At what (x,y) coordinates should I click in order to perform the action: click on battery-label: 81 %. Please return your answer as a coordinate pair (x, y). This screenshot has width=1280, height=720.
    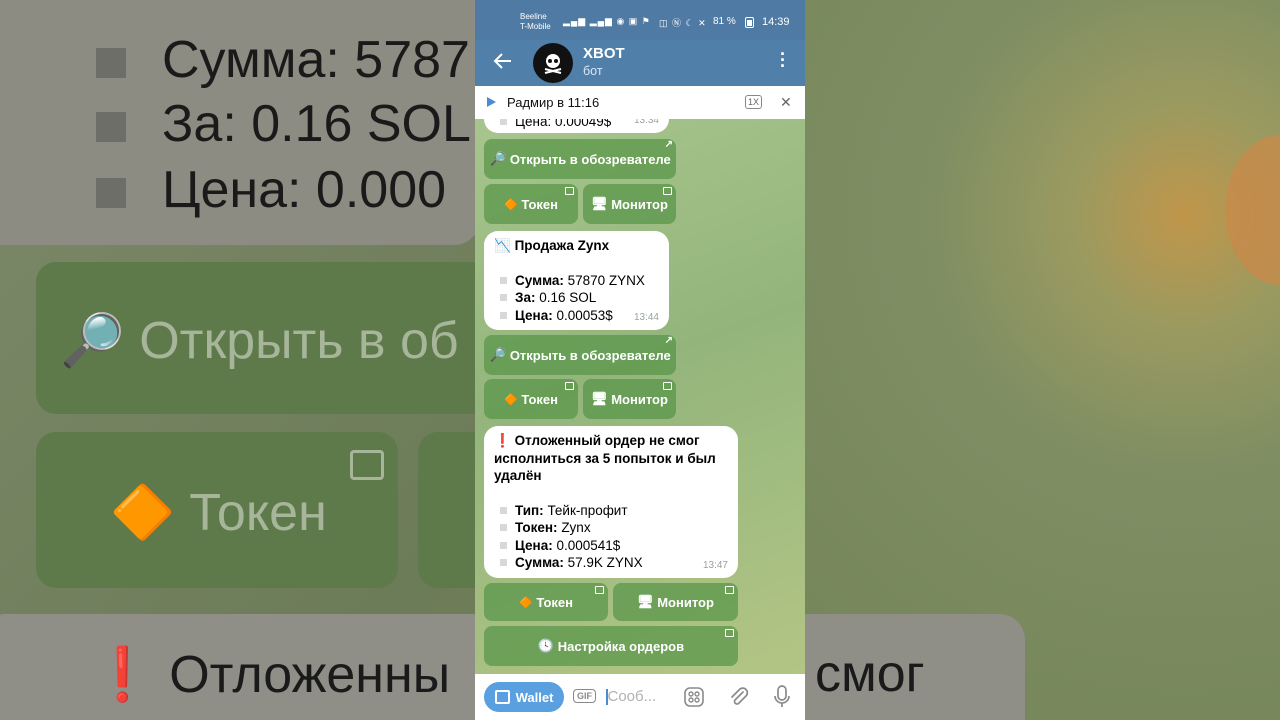
    Looking at the image, I should click on (724, 21).